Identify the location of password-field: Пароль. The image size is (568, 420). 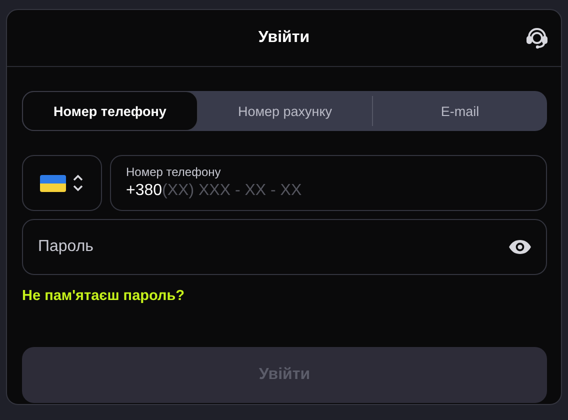
(284, 247).